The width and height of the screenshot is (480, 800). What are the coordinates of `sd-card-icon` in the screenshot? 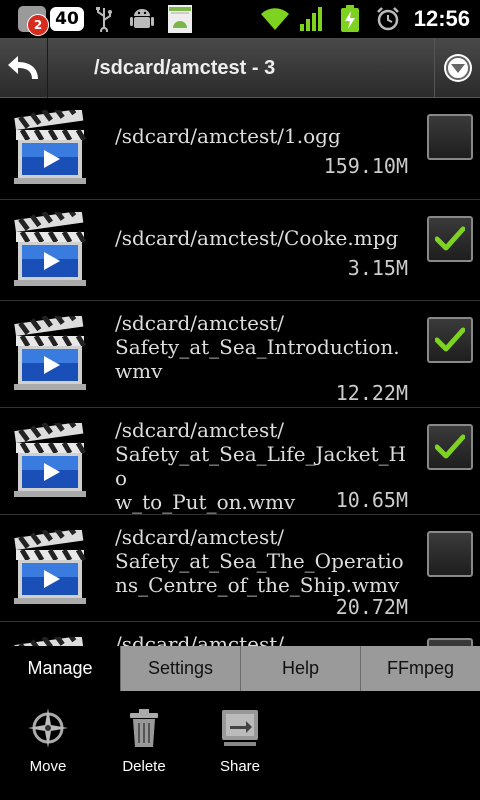 It's located at (180, 19).